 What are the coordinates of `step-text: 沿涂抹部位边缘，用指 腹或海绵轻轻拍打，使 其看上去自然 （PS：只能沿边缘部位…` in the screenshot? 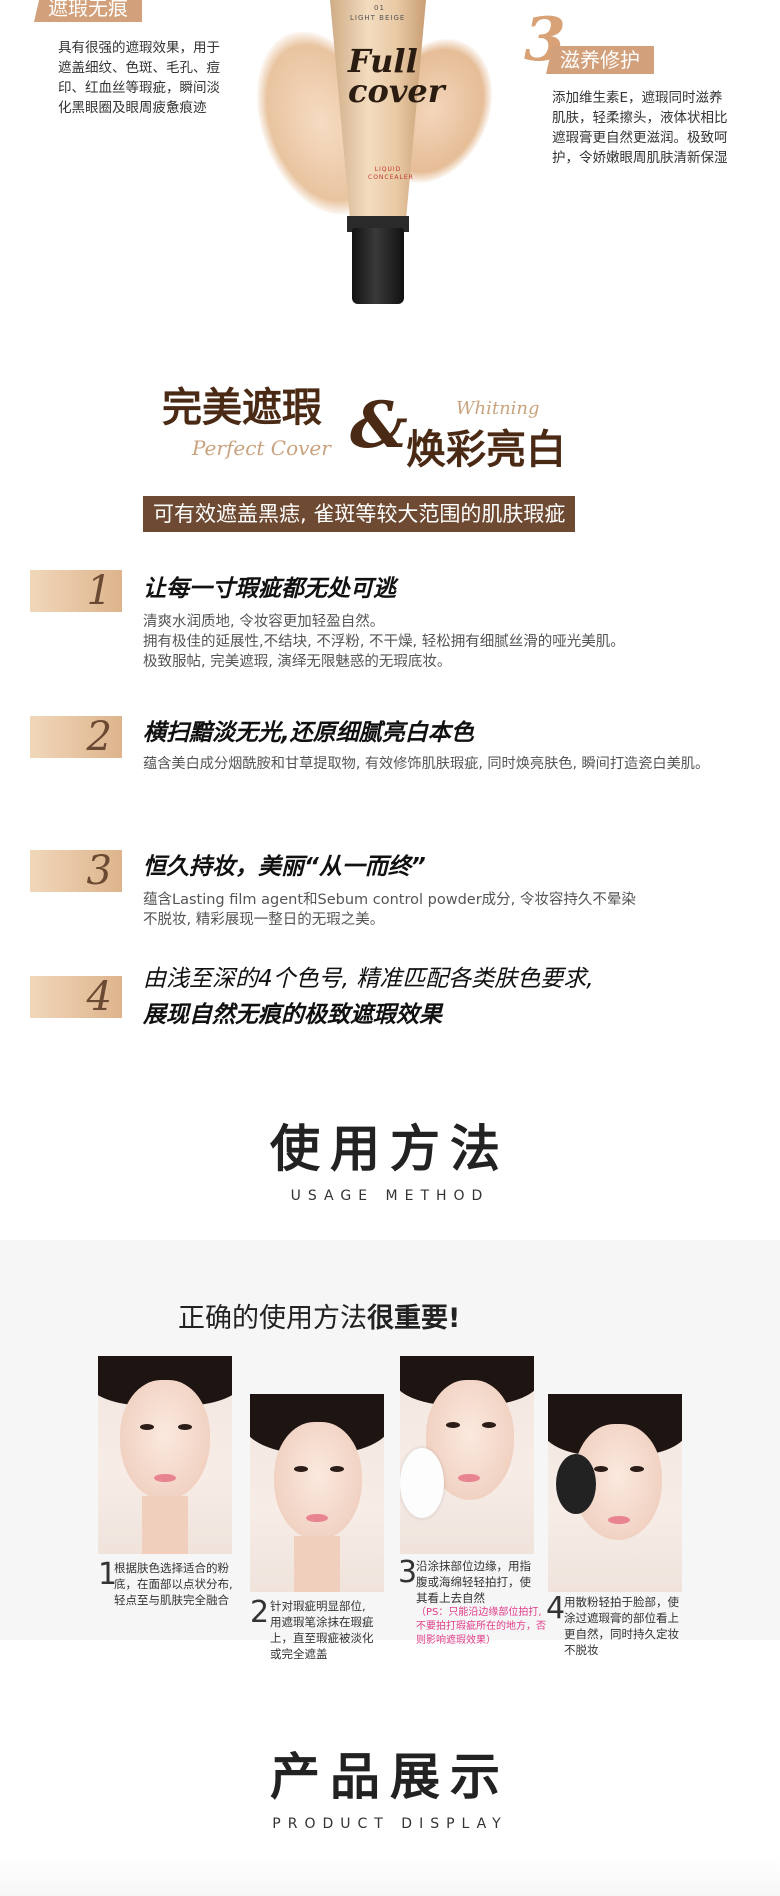 It's located at (483, 1603).